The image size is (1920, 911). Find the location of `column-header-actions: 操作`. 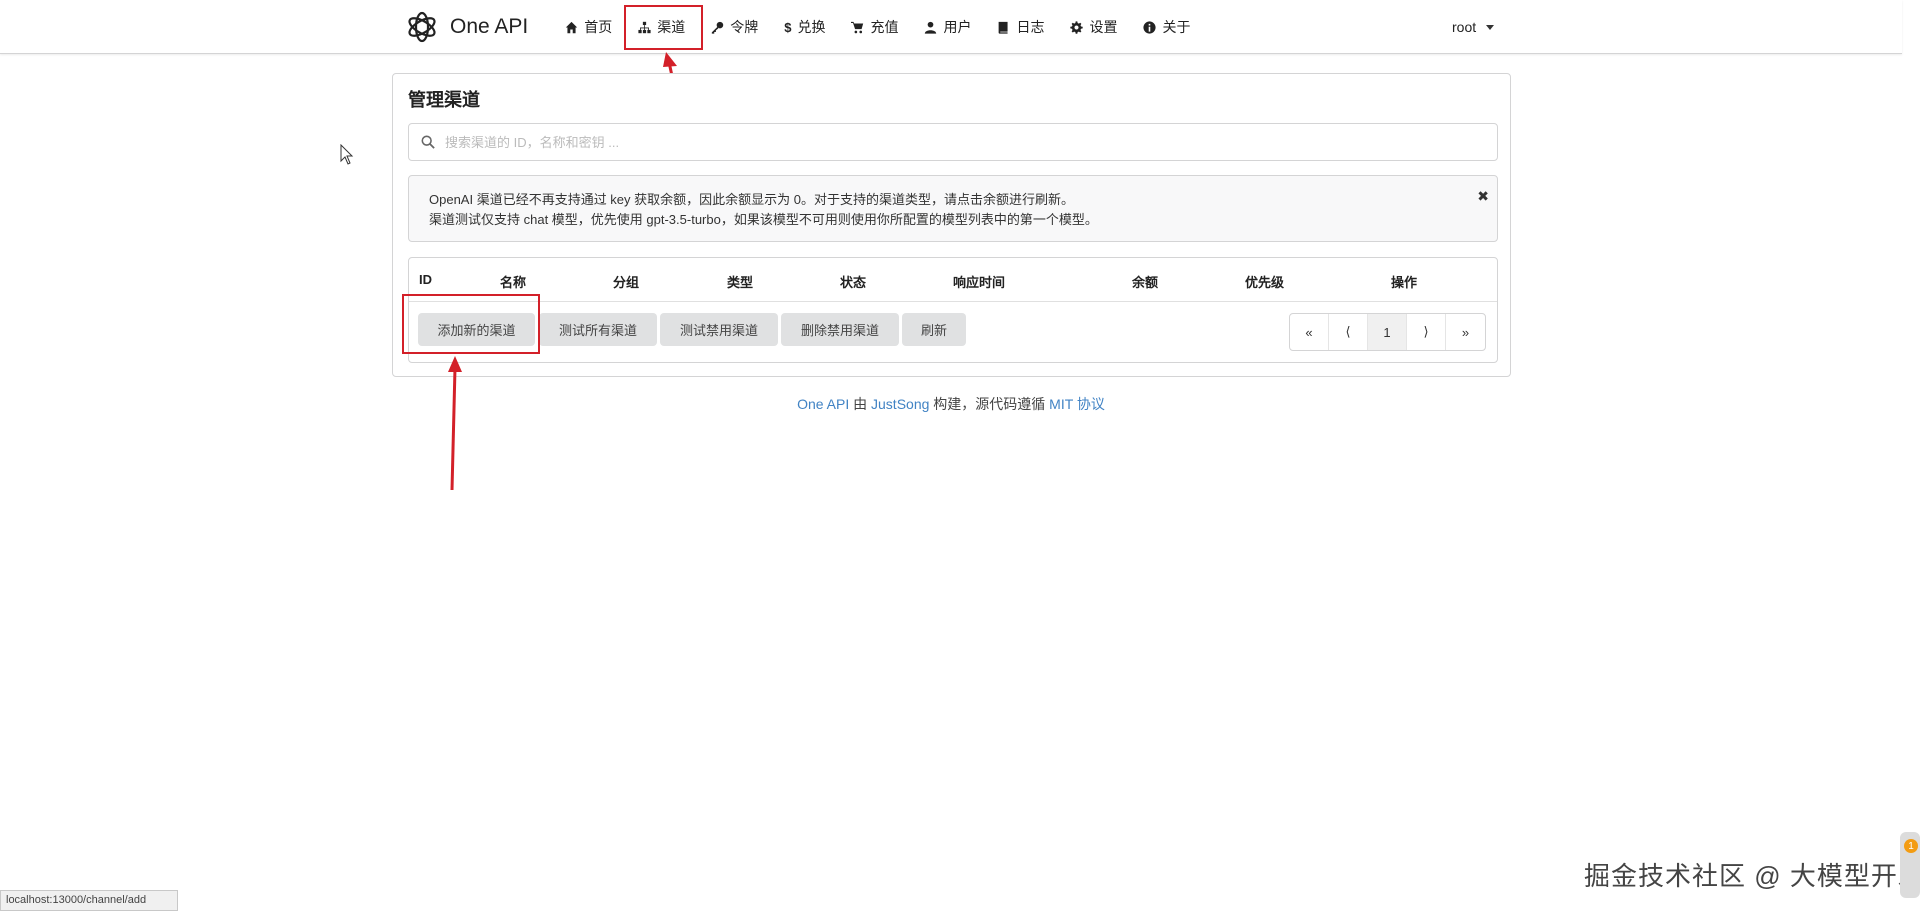

column-header-actions: 操作 is located at coordinates (1404, 282).